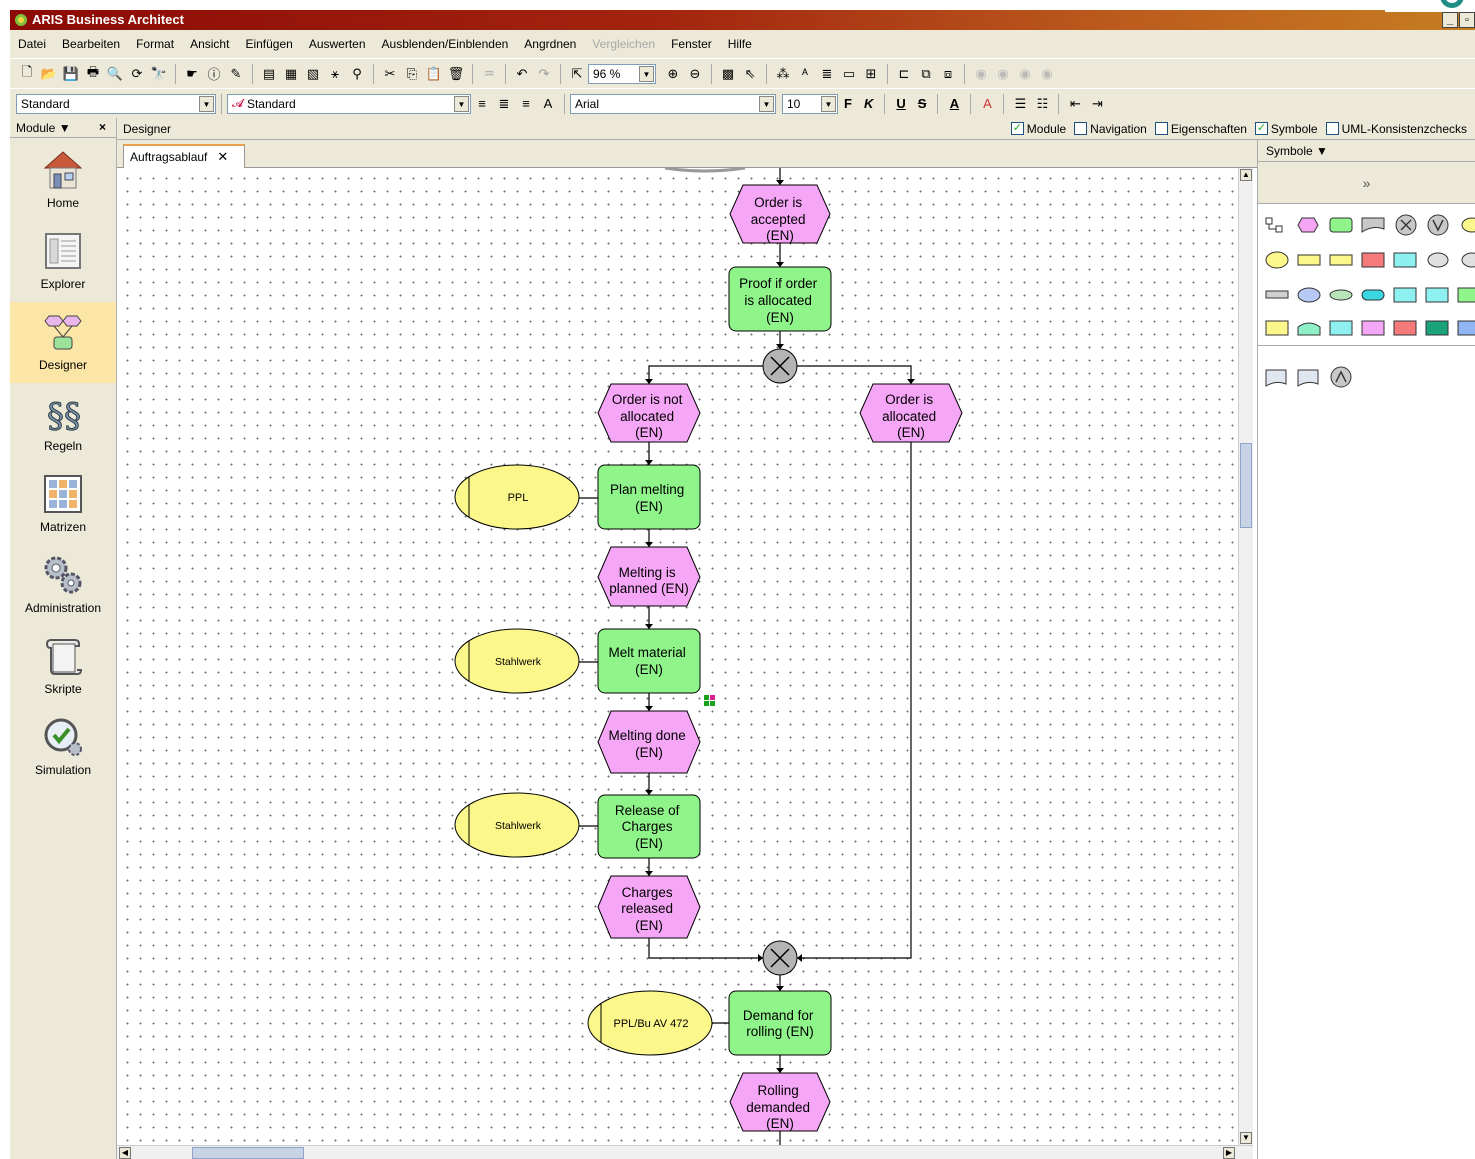 Image resolution: width=1475 pixels, height=1159 pixels. What do you see at coordinates (1366, 183) in the screenshot?
I see `expand-icon: »` at bounding box center [1366, 183].